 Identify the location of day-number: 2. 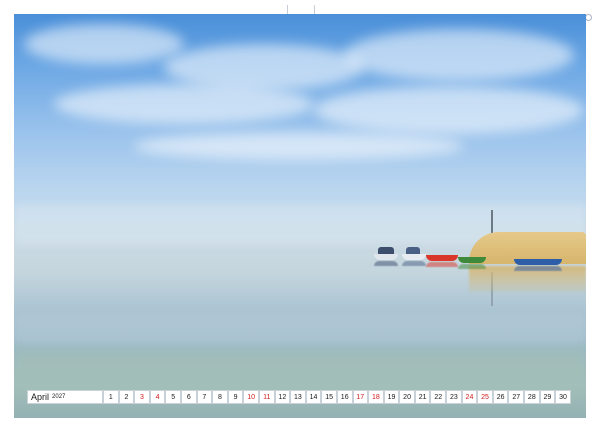
(126, 397).